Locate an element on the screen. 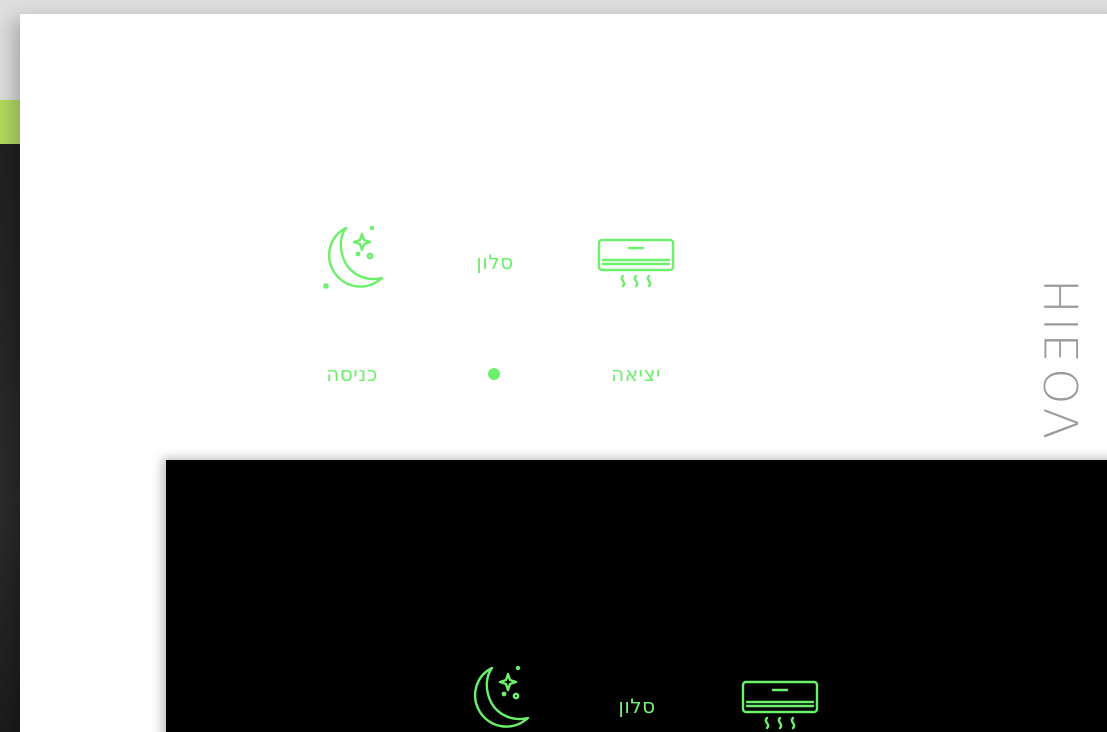 The width and height of the screenshot is (1107, 732). entrance-button: כניסה is located at coordinates (352, 374).